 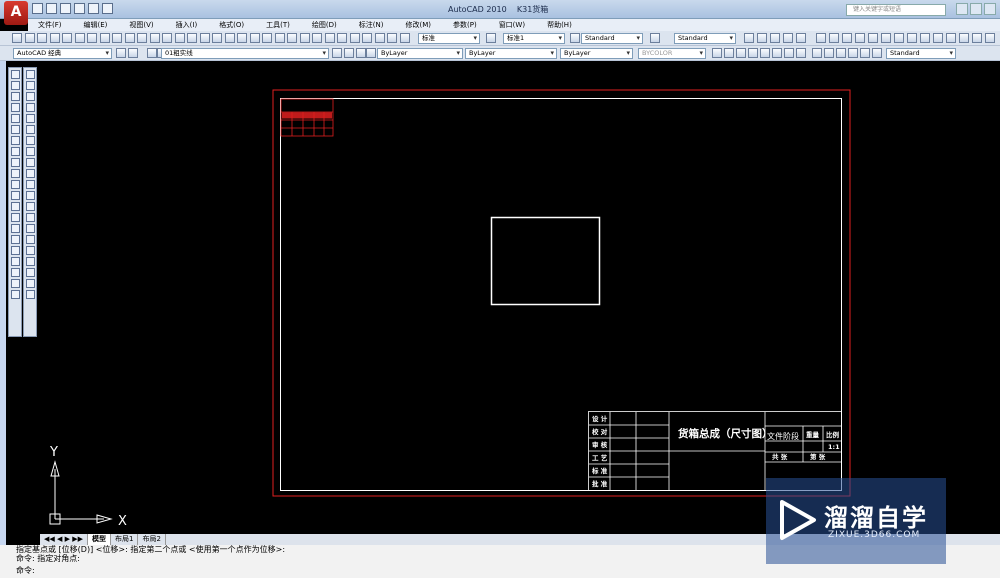 What do you see at coordinates (545, 261) in the screenshot?
I see `drawn-rectangle` at bounding box center [545, 261].